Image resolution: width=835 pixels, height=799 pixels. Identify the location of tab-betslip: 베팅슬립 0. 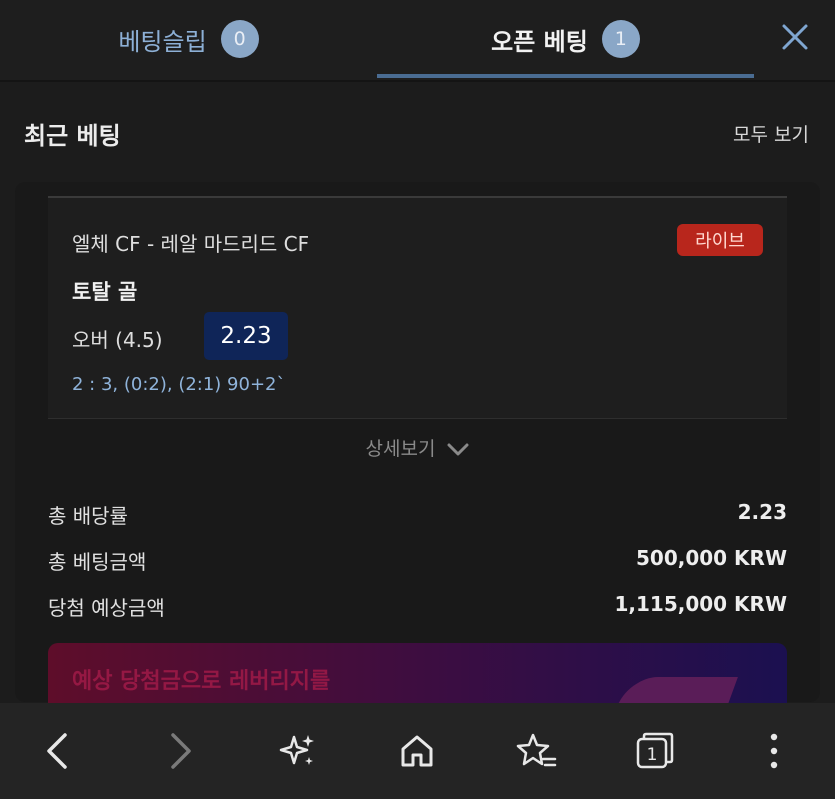
(188, 39).